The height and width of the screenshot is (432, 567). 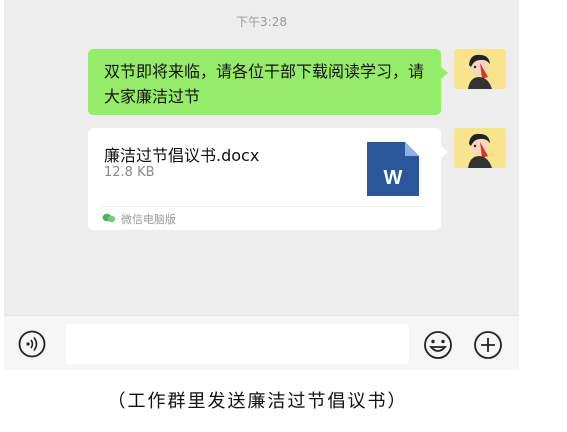 What do you see at coordinates (261, 22) in the screenshot?
I see `message-timestamp: 下午3:28` at bounding box center [261, 22].